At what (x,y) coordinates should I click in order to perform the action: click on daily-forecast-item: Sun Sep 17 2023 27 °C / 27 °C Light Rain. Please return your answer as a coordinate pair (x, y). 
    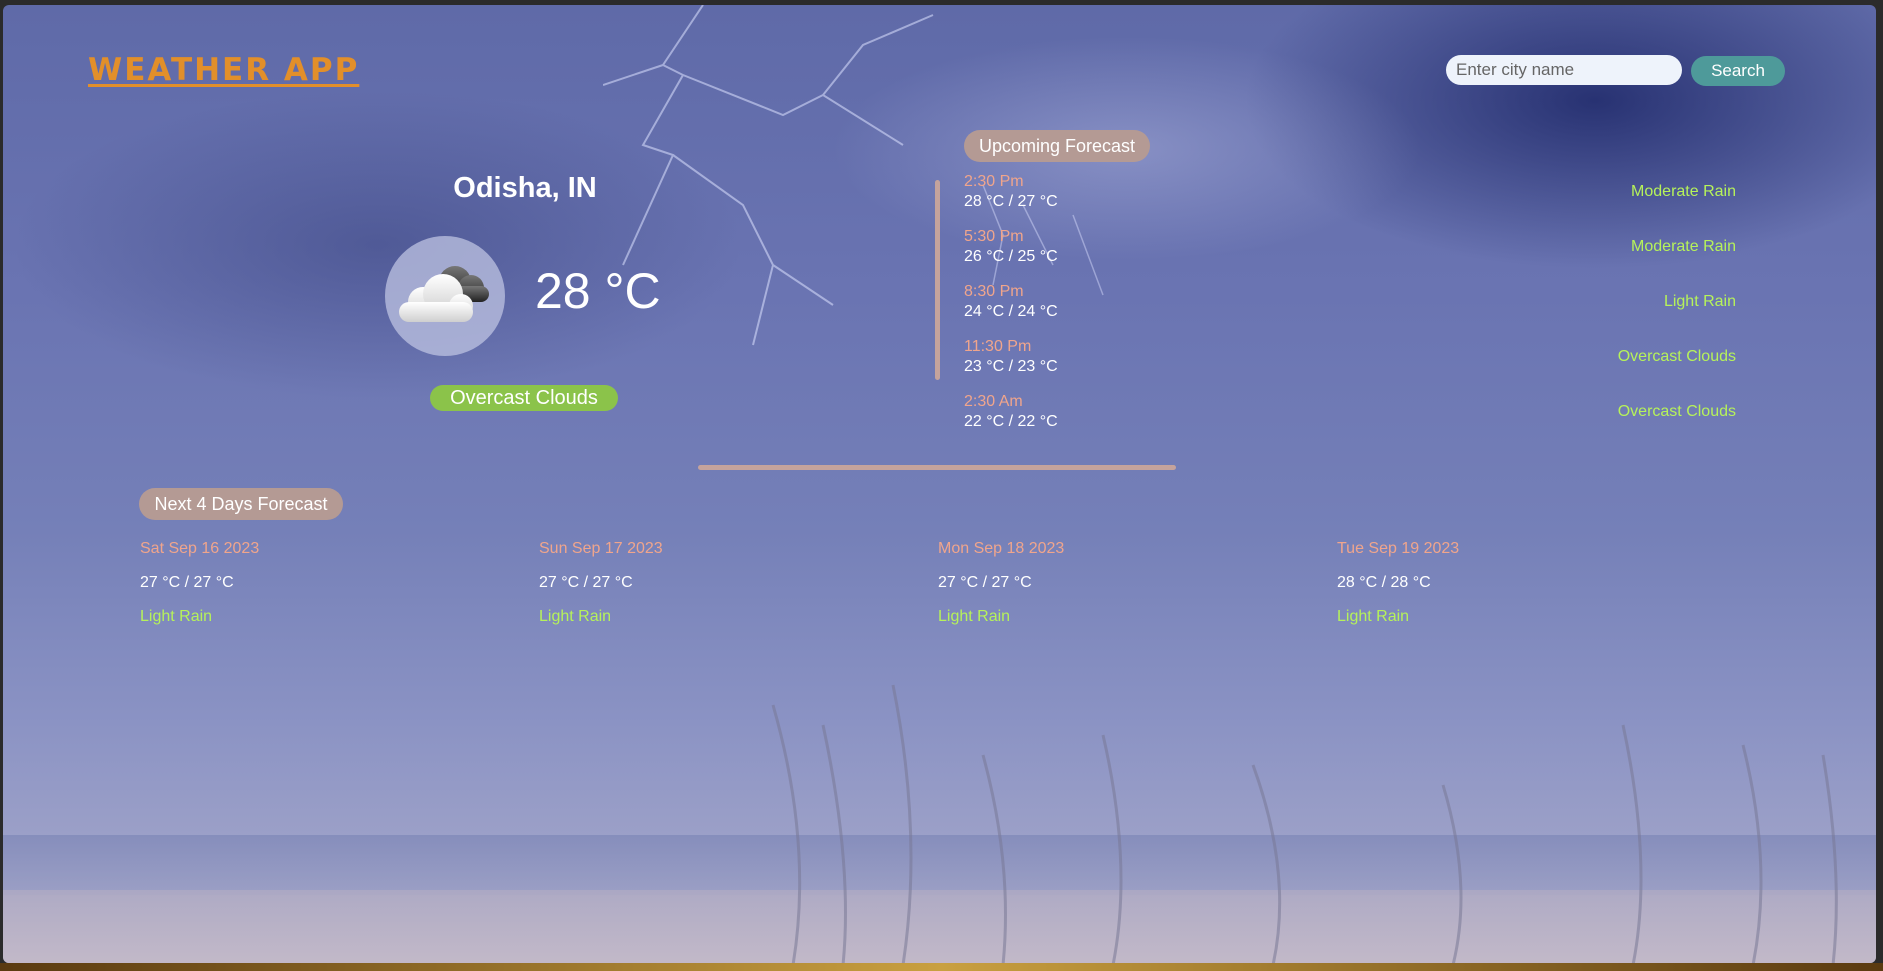
    Looking at the image, I should click on (689, 583).